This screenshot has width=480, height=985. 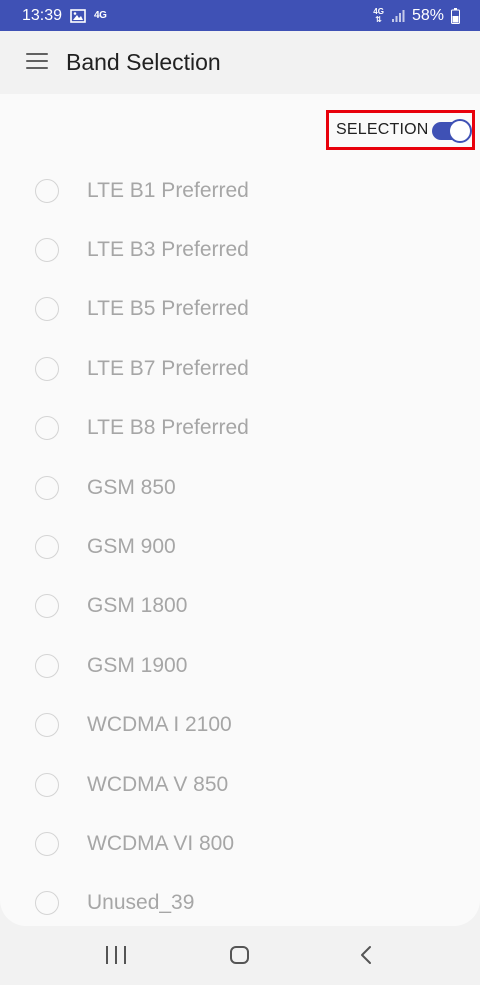 I want to click on band-item-unused-39: Unused_39, so click(x=240, y=900).